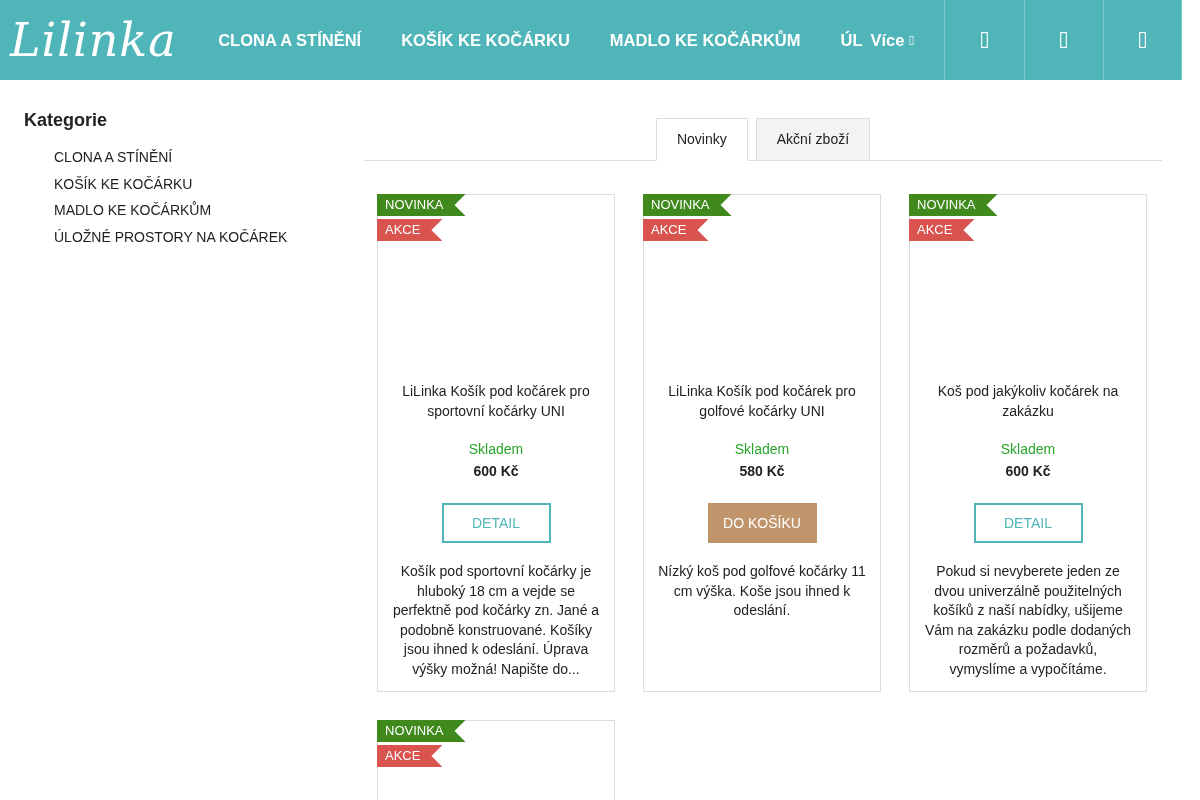 This screenshot has height=800, width=1200. Describe the element at coordinates (813, 139) in the screenshot. I see `tab: Akční zboží` at that location.